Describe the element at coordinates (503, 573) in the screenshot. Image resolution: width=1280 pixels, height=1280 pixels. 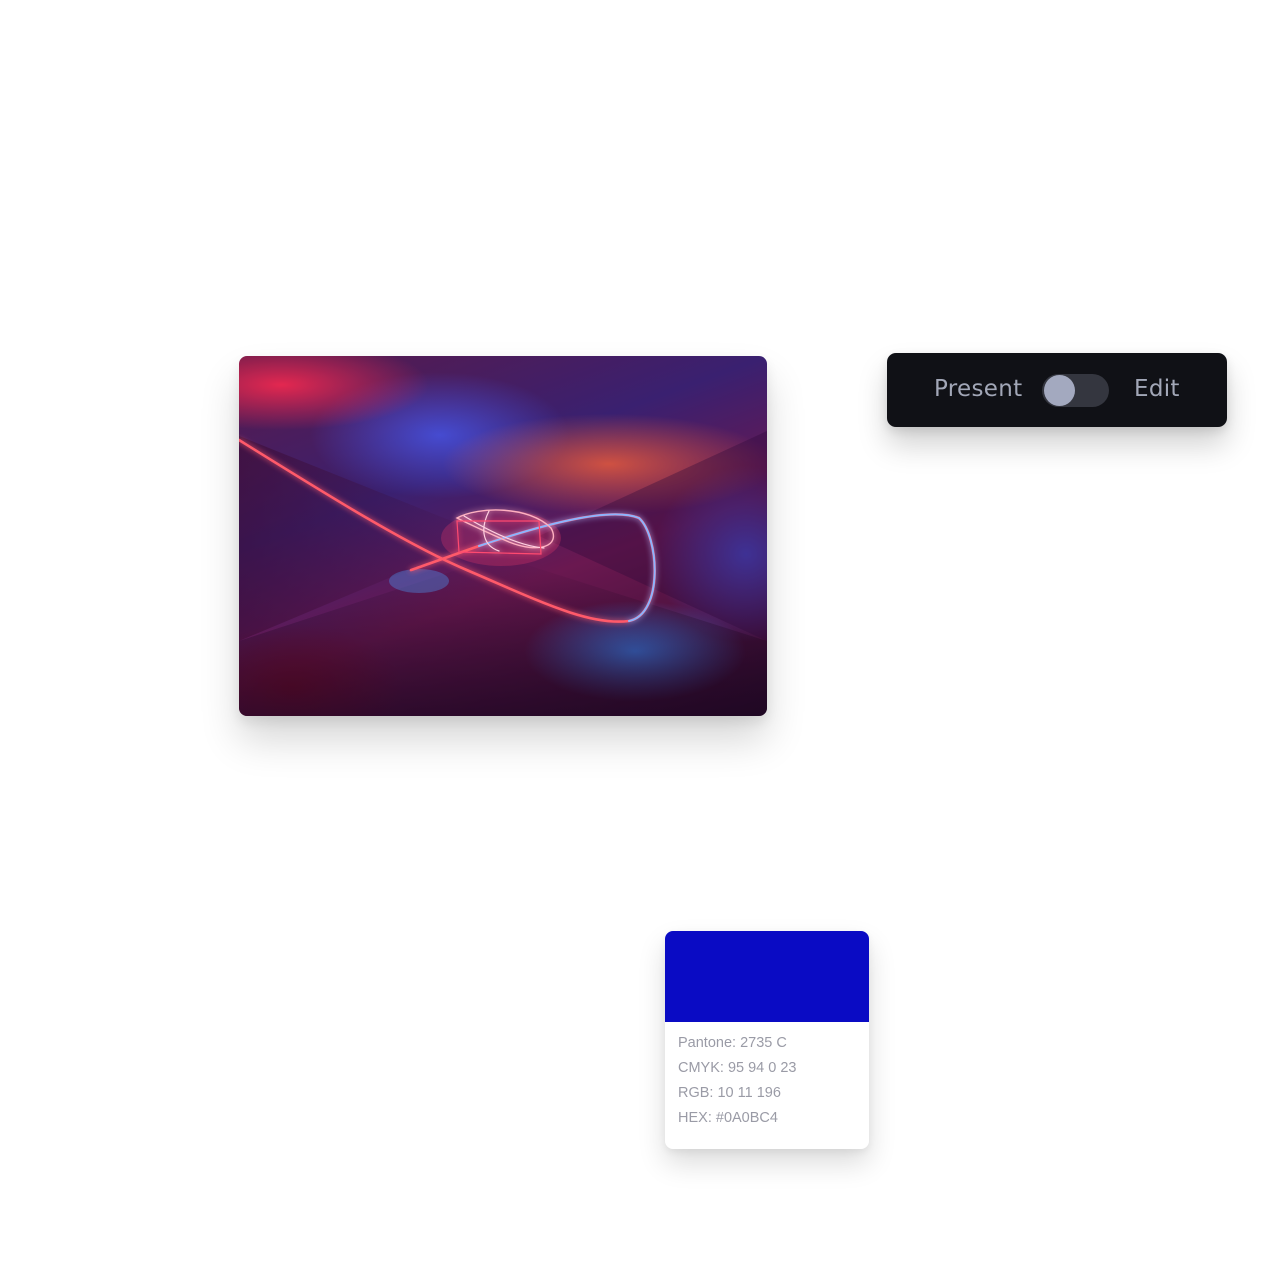
I see `neon-light-loop-image` at that location.